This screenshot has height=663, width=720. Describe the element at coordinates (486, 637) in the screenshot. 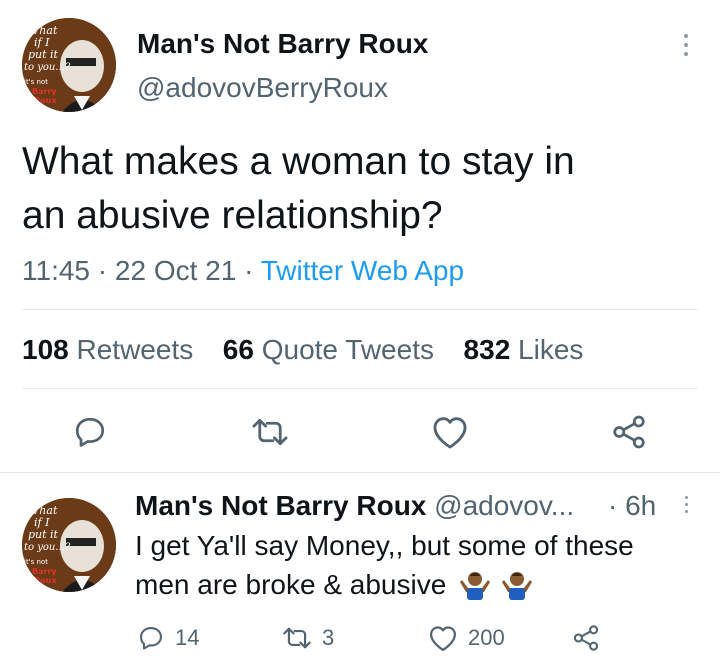

I see `reply-like-count: 200` at that location.